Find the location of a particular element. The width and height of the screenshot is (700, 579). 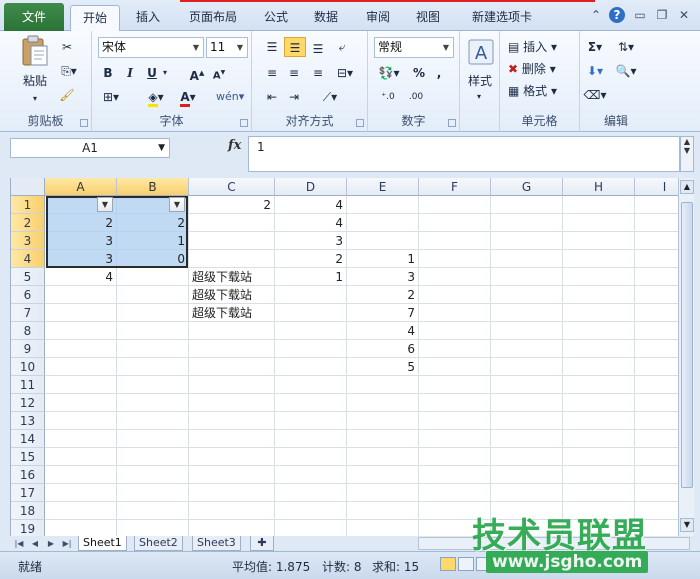

row-header-5: 5 is located at coordinates (28, 277).